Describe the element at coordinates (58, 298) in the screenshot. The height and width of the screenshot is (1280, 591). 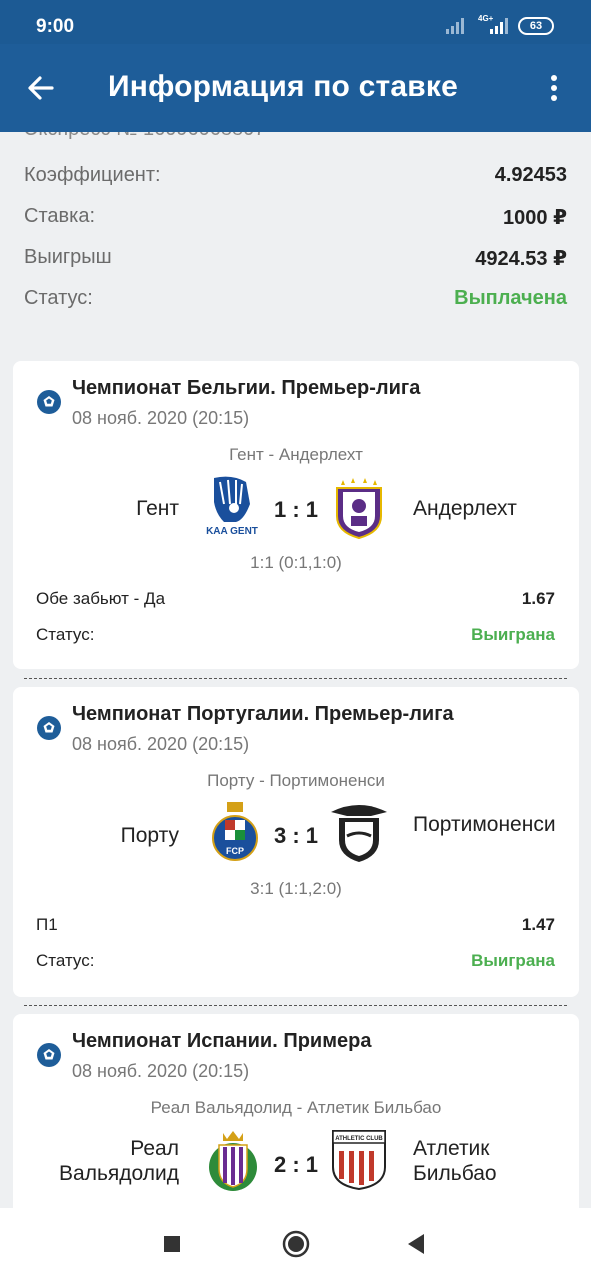
I see `summary-label: Статус:` at that location.